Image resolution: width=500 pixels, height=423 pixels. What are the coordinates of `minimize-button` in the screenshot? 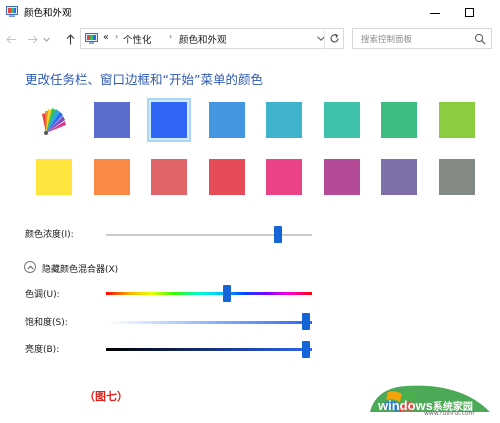 It's located at (435, 12).